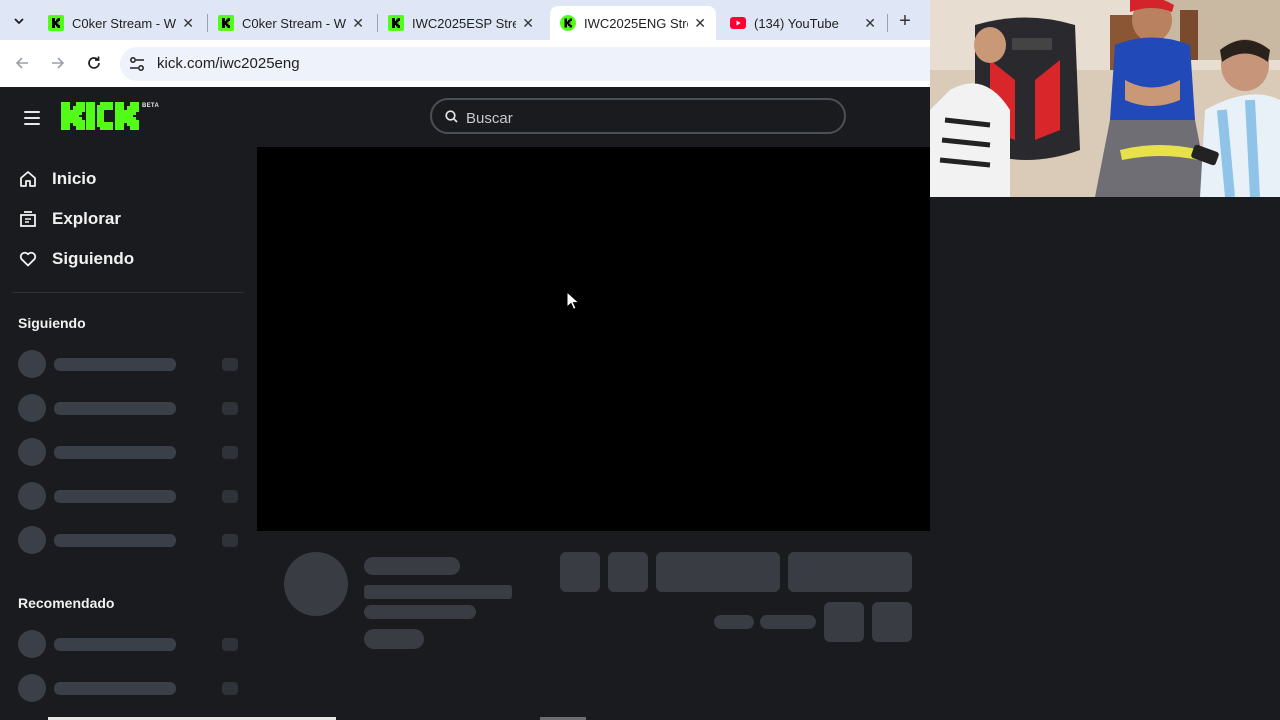  Describe the element at coordinates (137, 64) in the screenshot. I see `site-info-icon` at that location.